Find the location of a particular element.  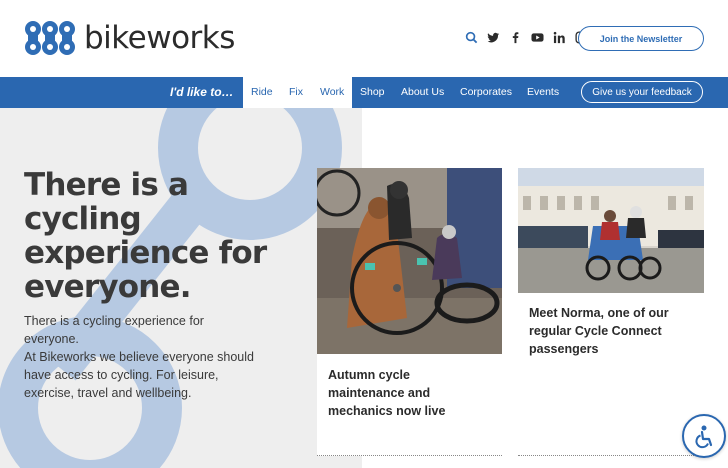

social-links is located at coordinates (526, 37).